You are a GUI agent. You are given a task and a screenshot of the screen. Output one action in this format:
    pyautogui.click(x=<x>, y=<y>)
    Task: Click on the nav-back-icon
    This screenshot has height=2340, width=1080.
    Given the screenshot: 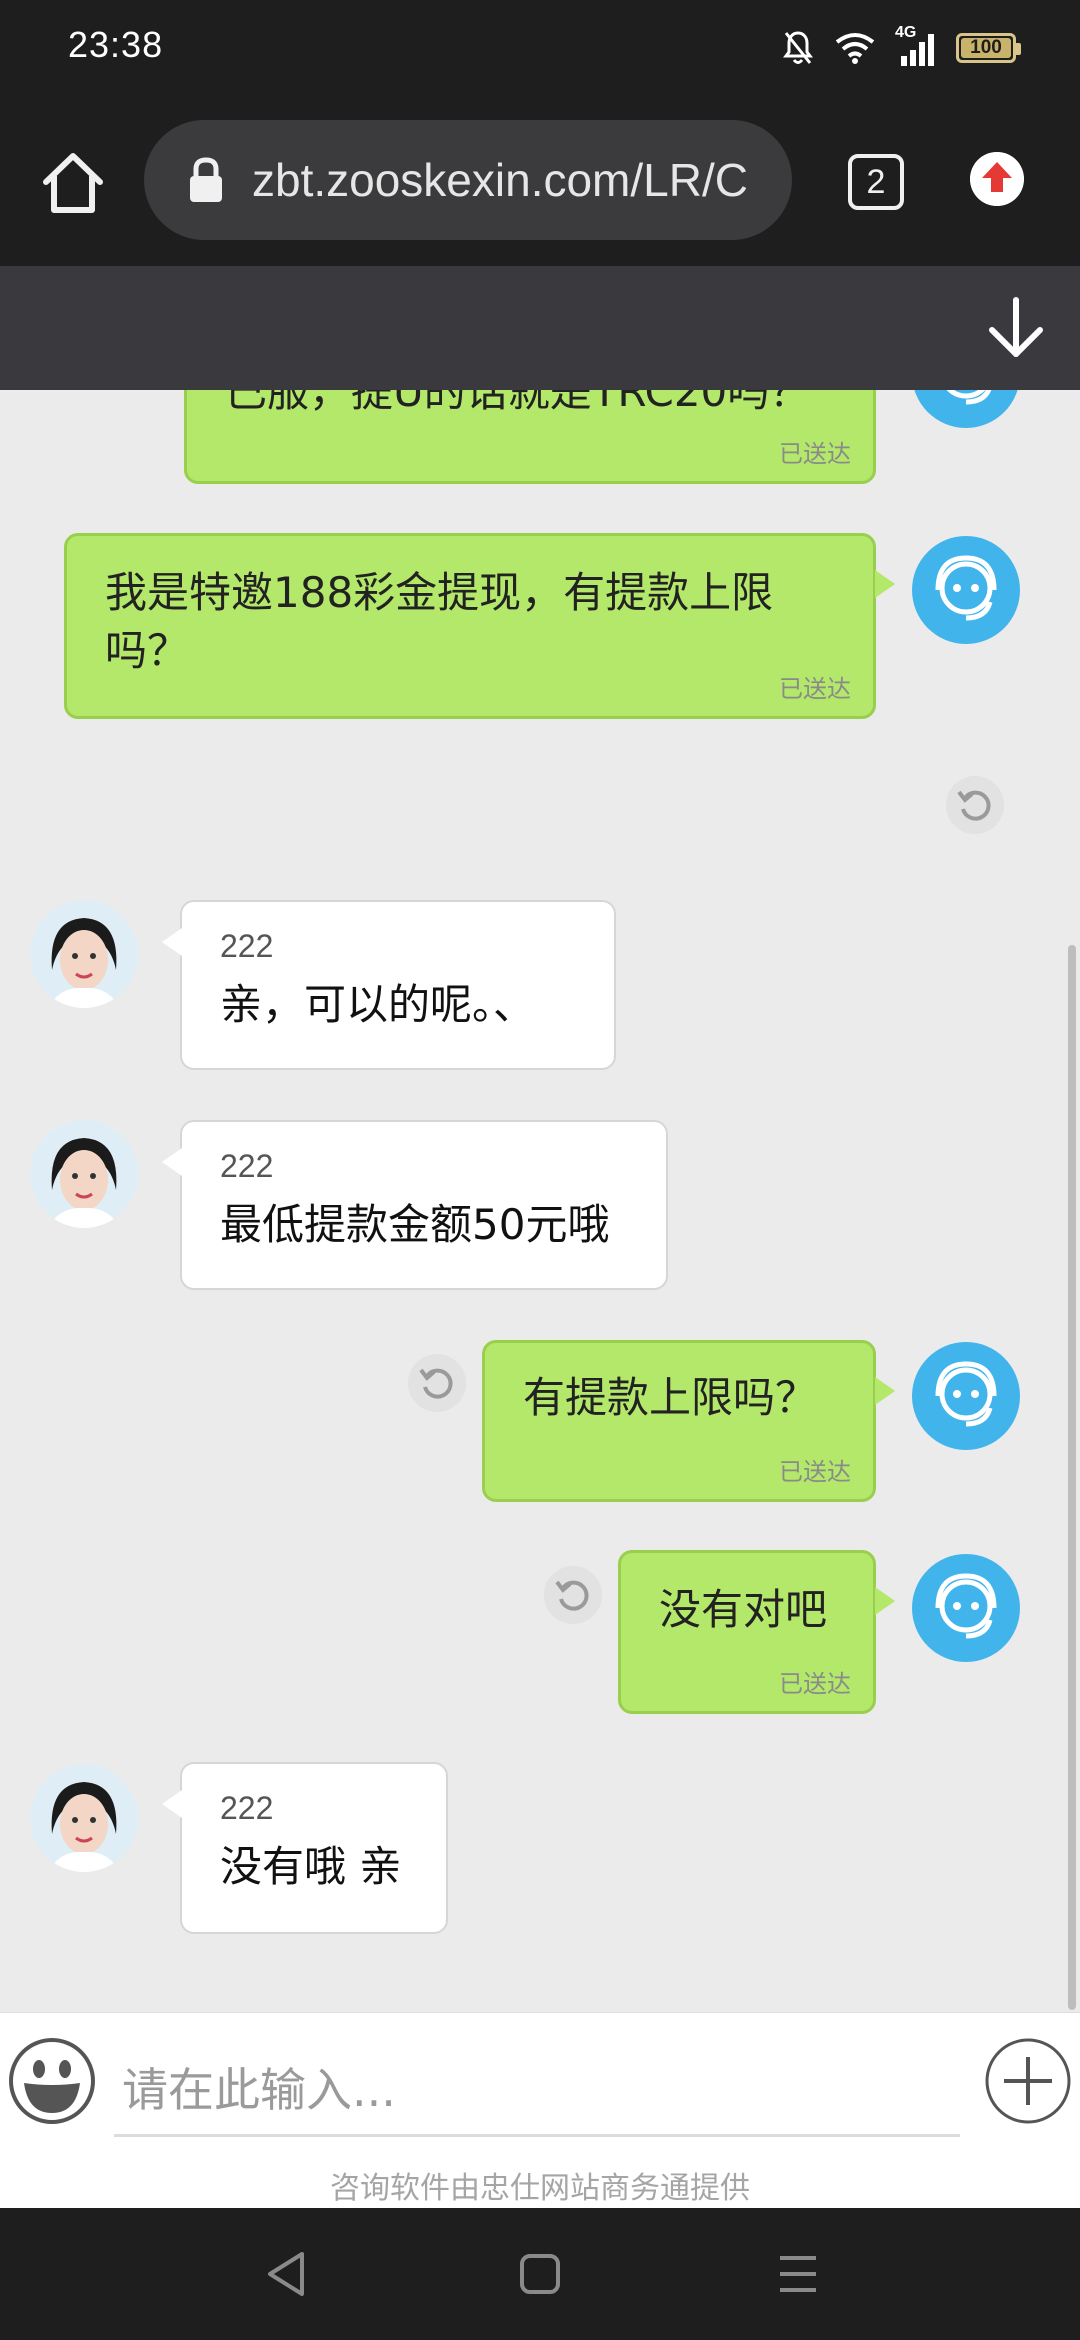 What is the action you would take?
    pyautogui.click(x=286, y=2274)
    